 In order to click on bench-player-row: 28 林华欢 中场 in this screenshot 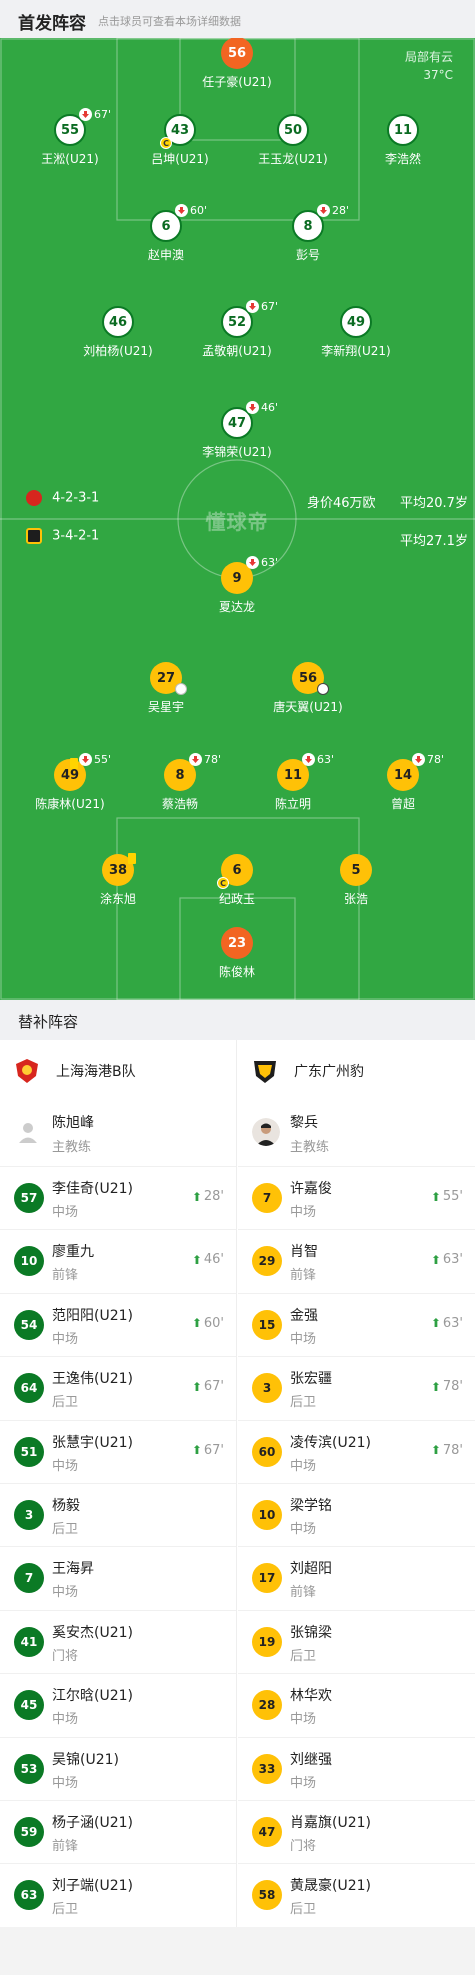, I will do `click(356, 1705)`.